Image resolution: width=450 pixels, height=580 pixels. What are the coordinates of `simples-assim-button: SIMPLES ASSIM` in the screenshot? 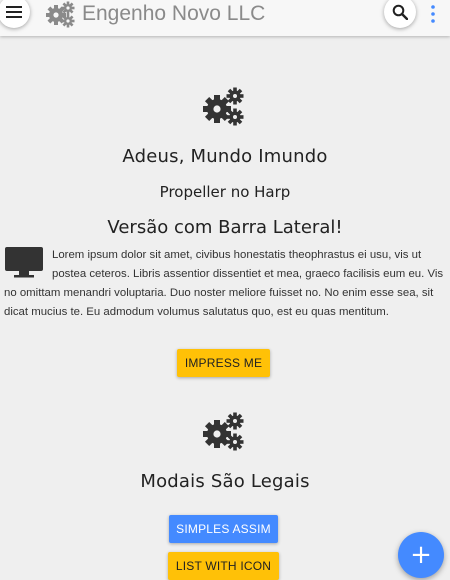 It's located at (223, 529).